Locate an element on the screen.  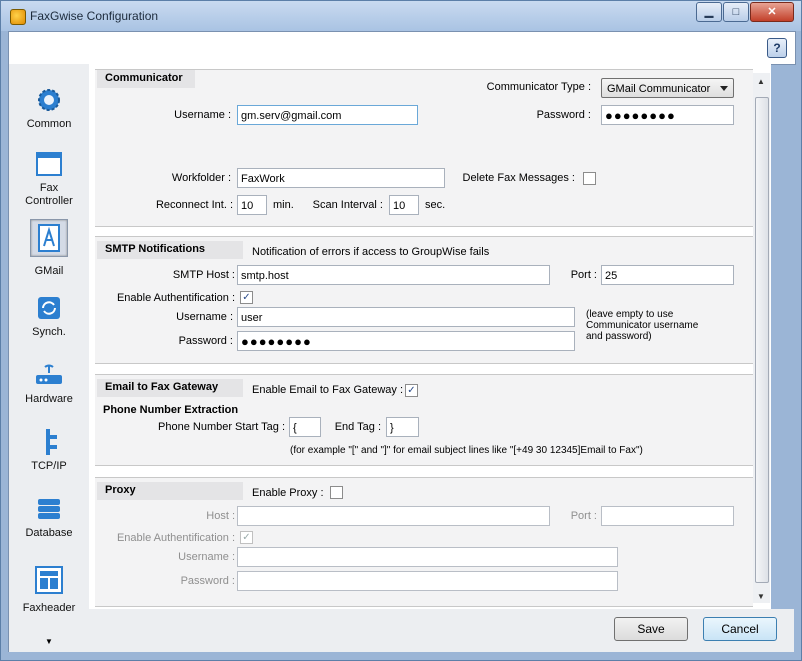
sidebar-item-hardware: Hardware is located at coordinates (49, 381).